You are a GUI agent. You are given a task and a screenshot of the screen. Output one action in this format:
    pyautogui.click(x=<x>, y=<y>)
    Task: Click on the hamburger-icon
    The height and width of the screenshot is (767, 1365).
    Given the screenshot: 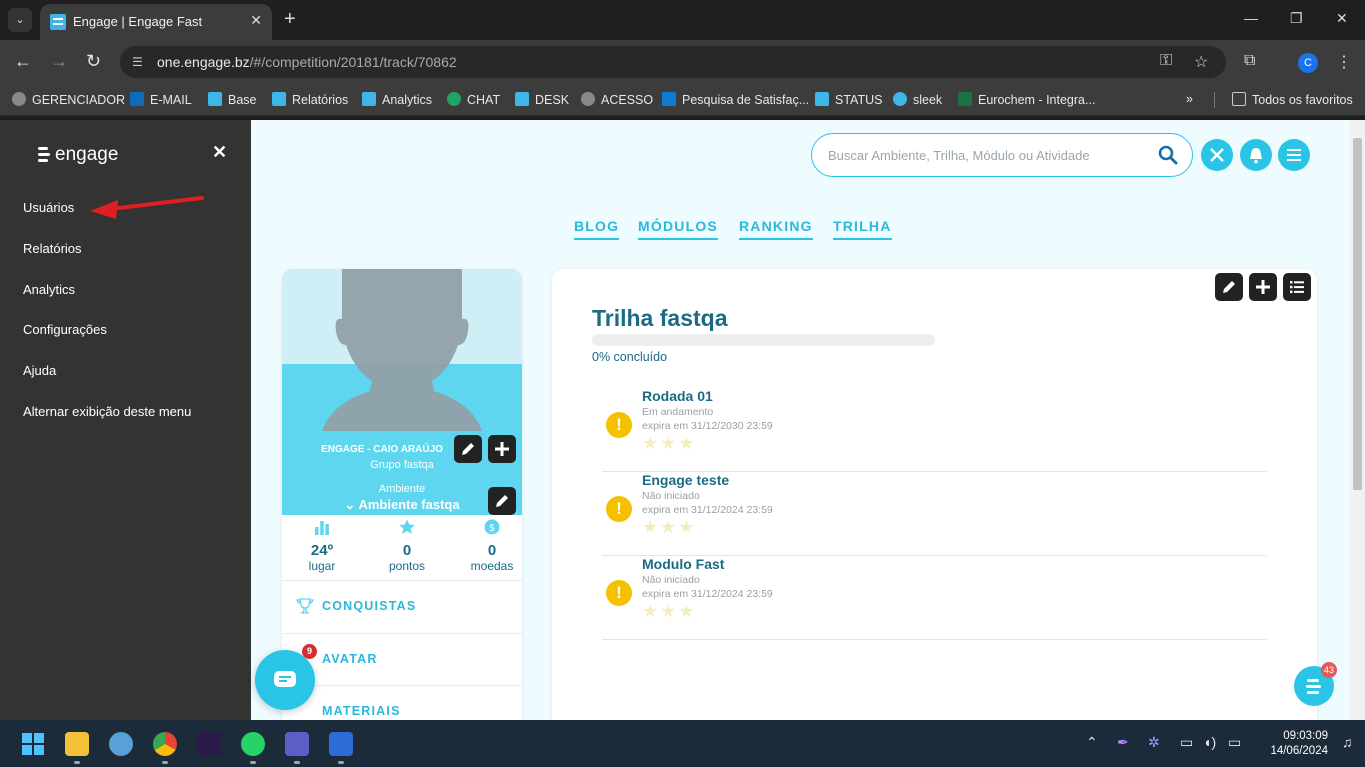 What is the action you would take?
    pyautogui.click(x=1294, y=155)
    